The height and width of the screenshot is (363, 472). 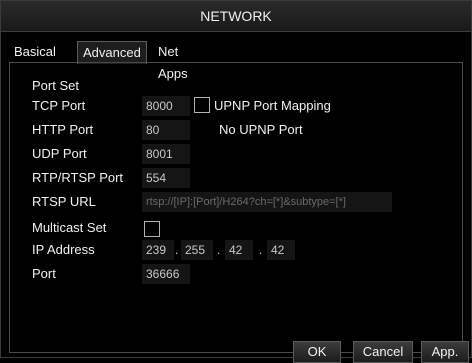 I want to click on rtsp-url-label: RTSP URL, so click(x=64, y=201).